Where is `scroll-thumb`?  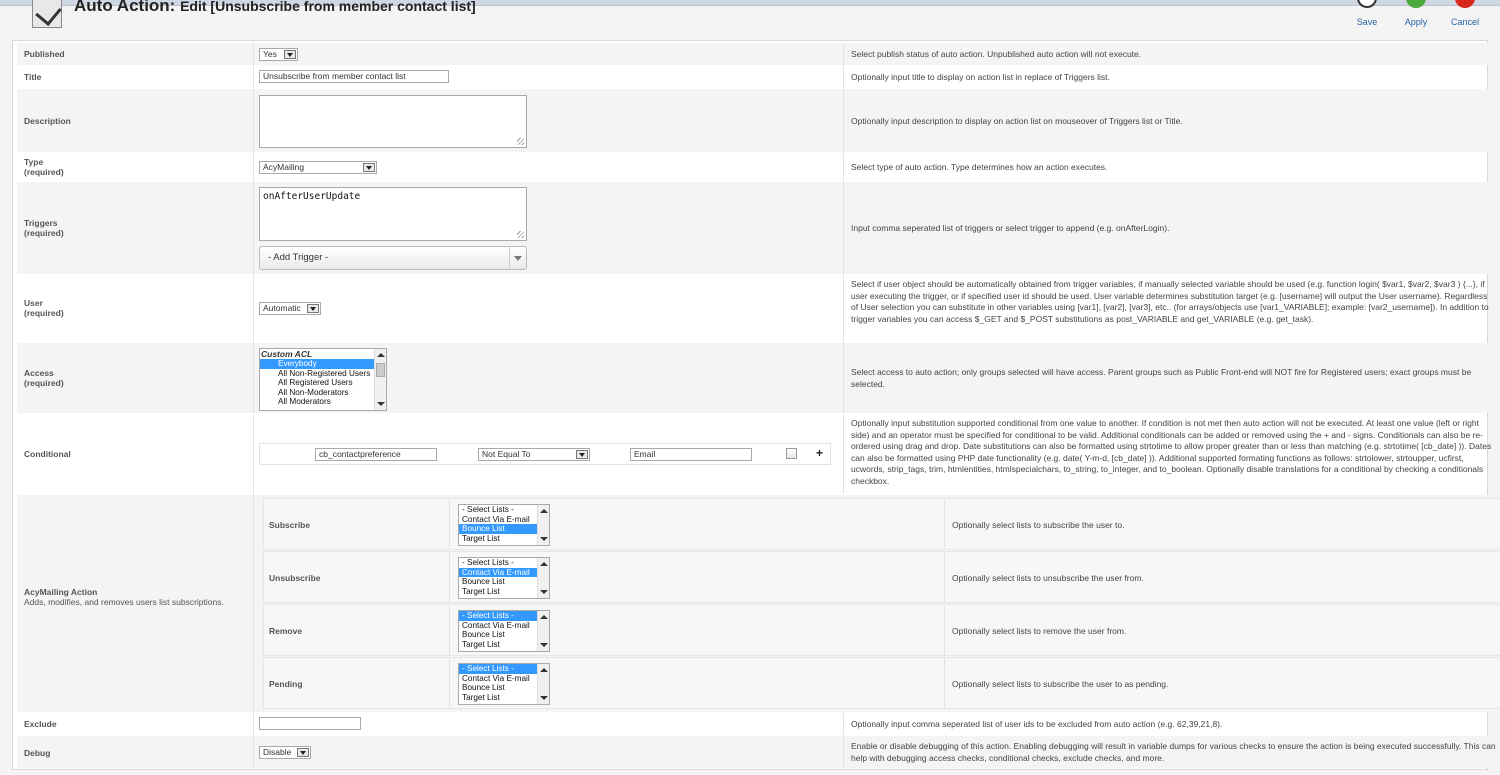
scroll-thumb is located at coordinates (380, 370).